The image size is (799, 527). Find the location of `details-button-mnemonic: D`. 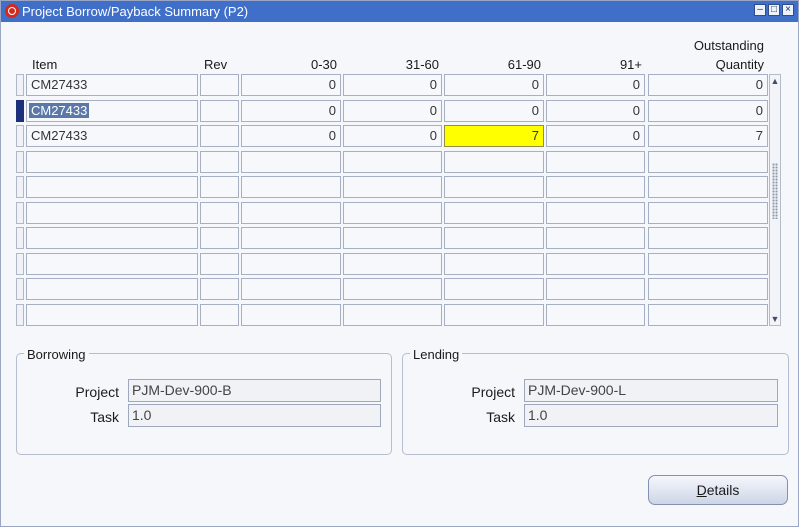

details-button-mnemonic: D is located at coordinates (701, 490).